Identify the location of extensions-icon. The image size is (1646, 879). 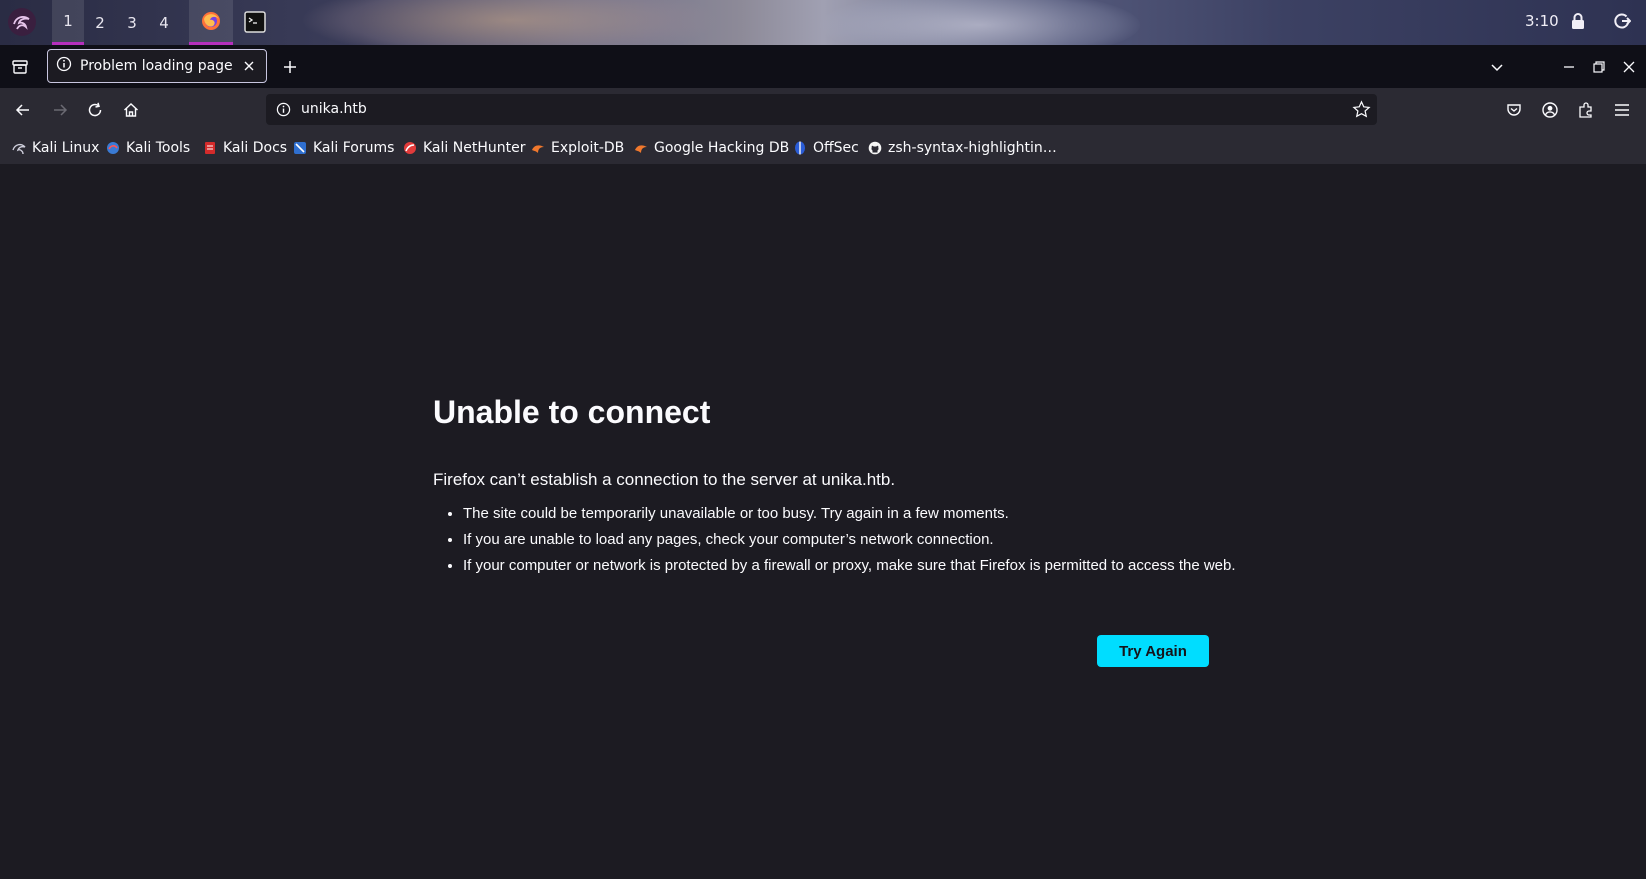
(1586, 110).